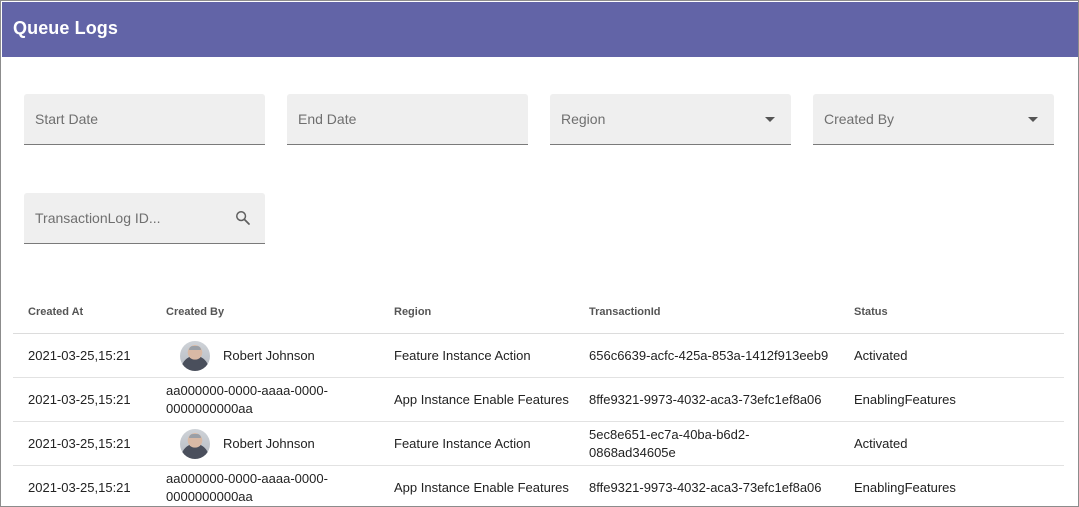 This screenshot has width=1079, height=507. I want to click on column-header-status: Status, so click(871, 312).